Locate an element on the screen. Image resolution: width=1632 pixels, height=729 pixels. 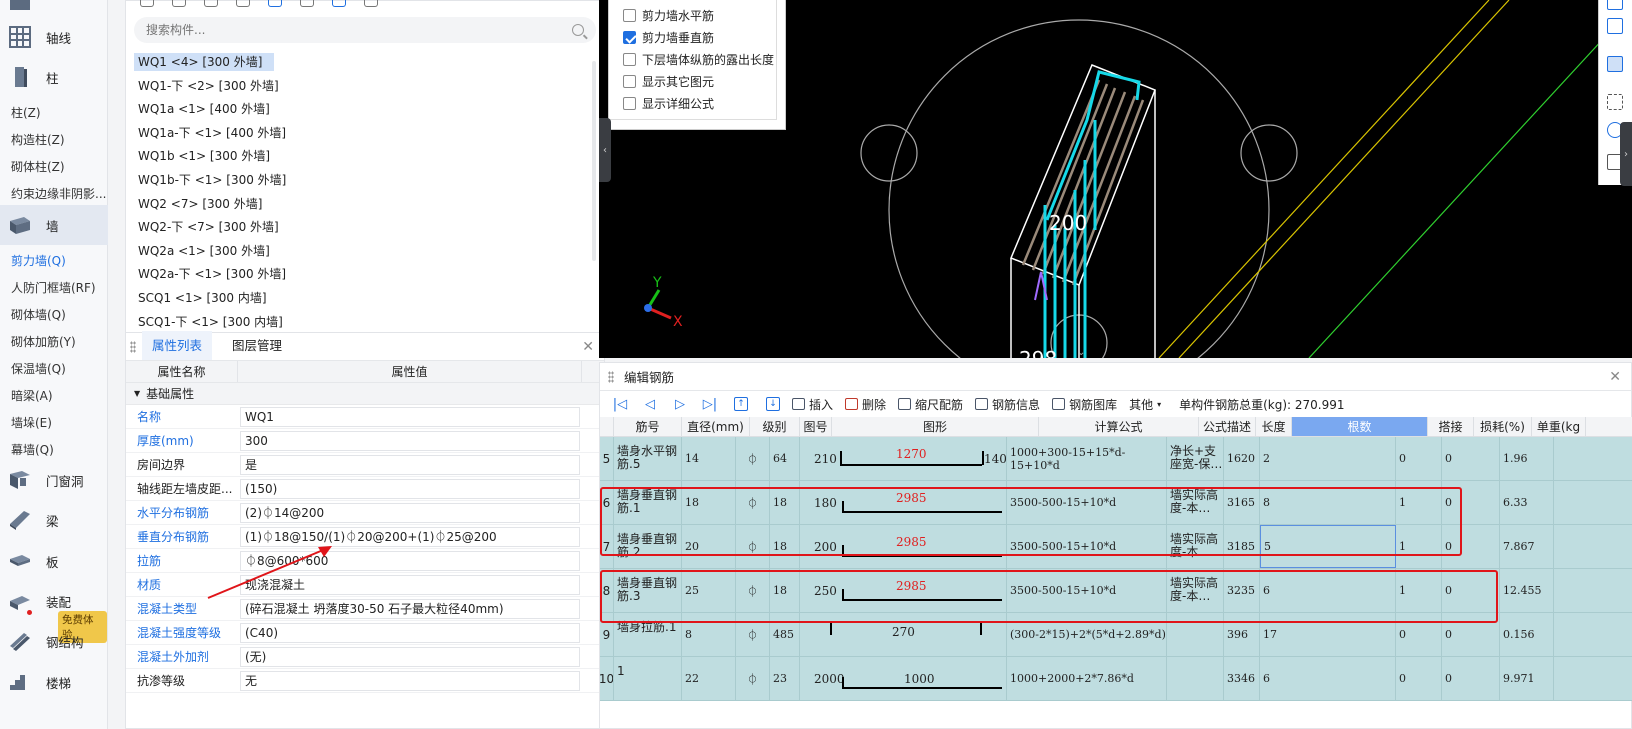
option-exposed-length: 下层墙体纵筋的露出长度 is located at coordinates (698, 59).